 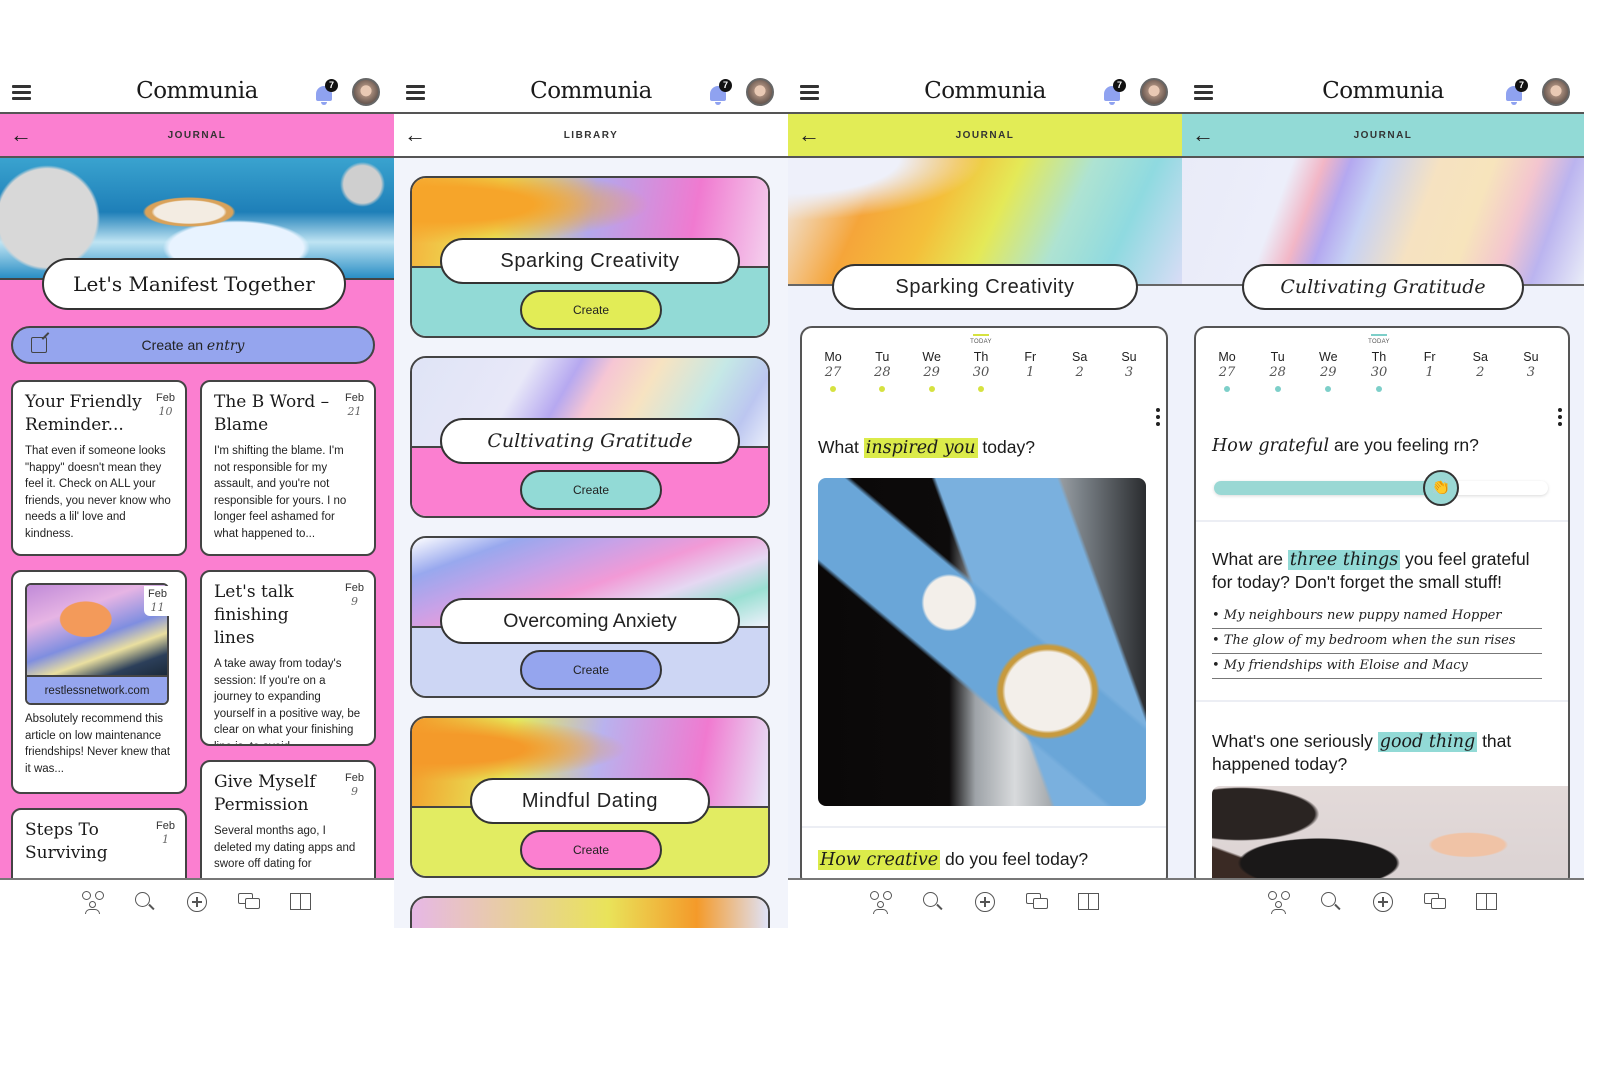 I want to click on journal-title: Let's Manifest Together, so click(x=194, y=284).